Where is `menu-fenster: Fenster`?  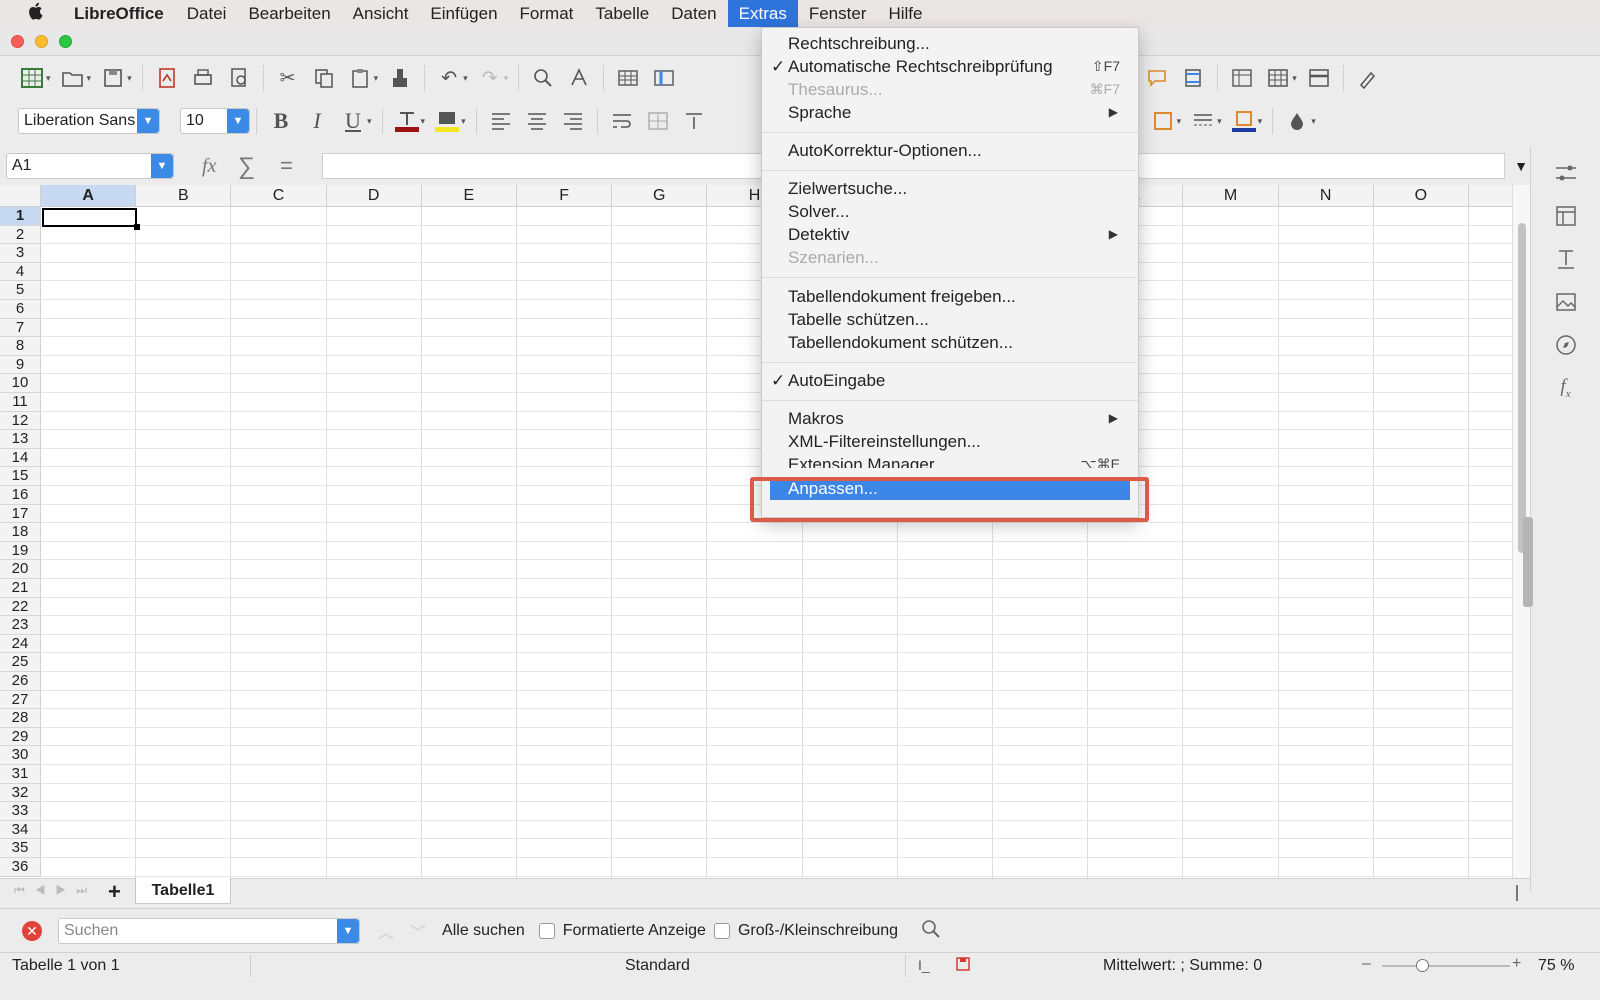 menu-fenster: Fenster is located at coordinates (838, 13).